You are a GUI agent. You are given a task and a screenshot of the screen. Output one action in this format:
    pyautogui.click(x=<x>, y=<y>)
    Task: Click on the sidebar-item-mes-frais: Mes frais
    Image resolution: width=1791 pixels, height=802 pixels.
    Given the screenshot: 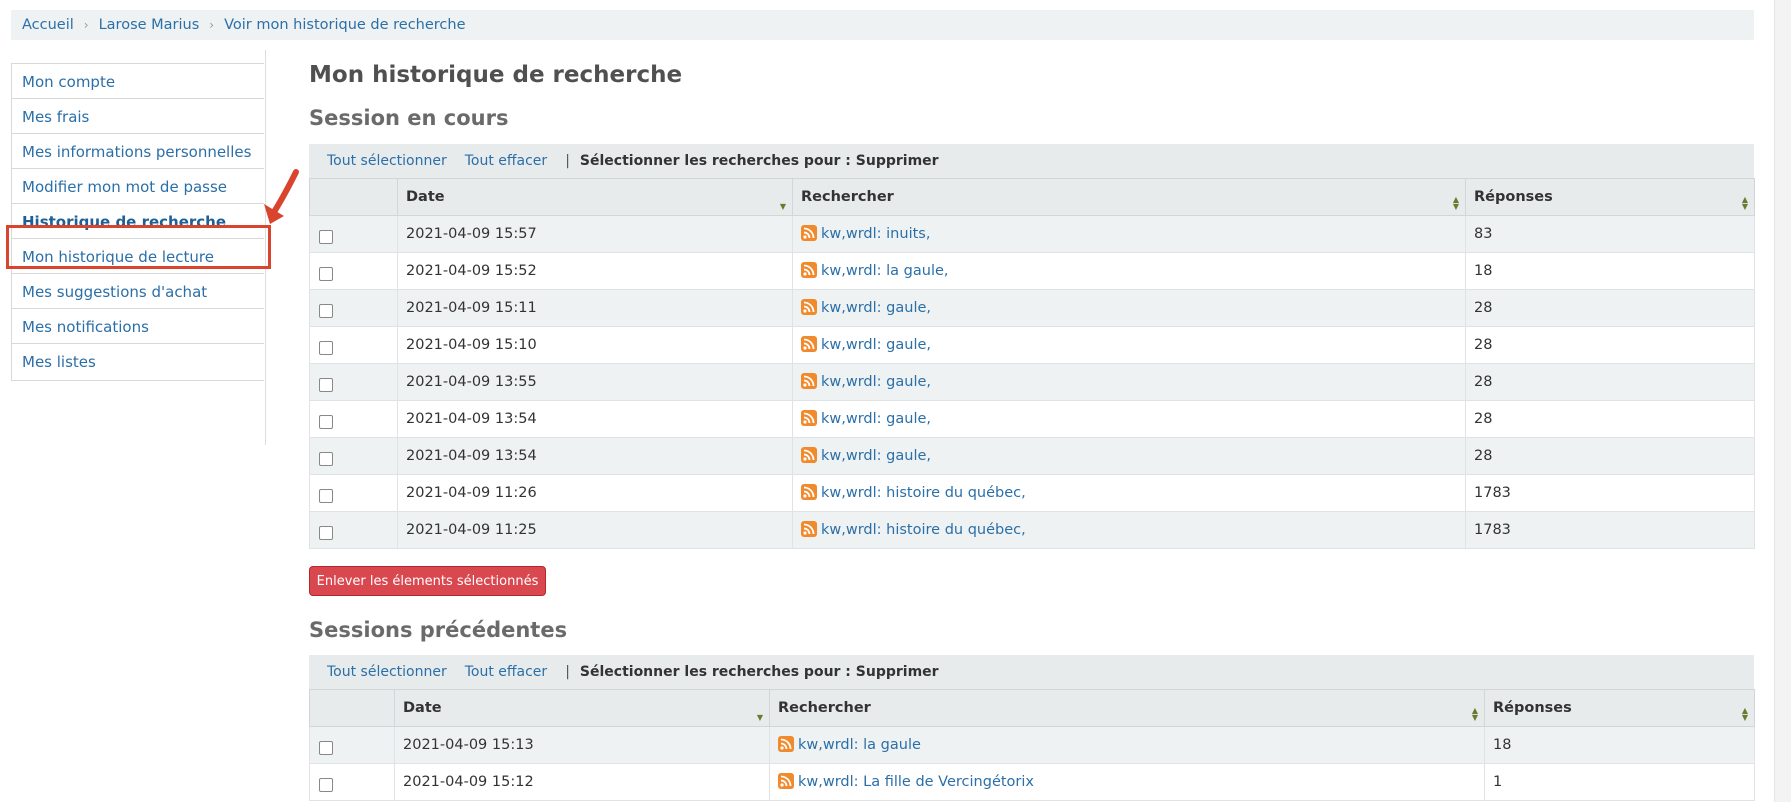 What is the action you would take?
    pyautogui.click(x=137, y=117)
    